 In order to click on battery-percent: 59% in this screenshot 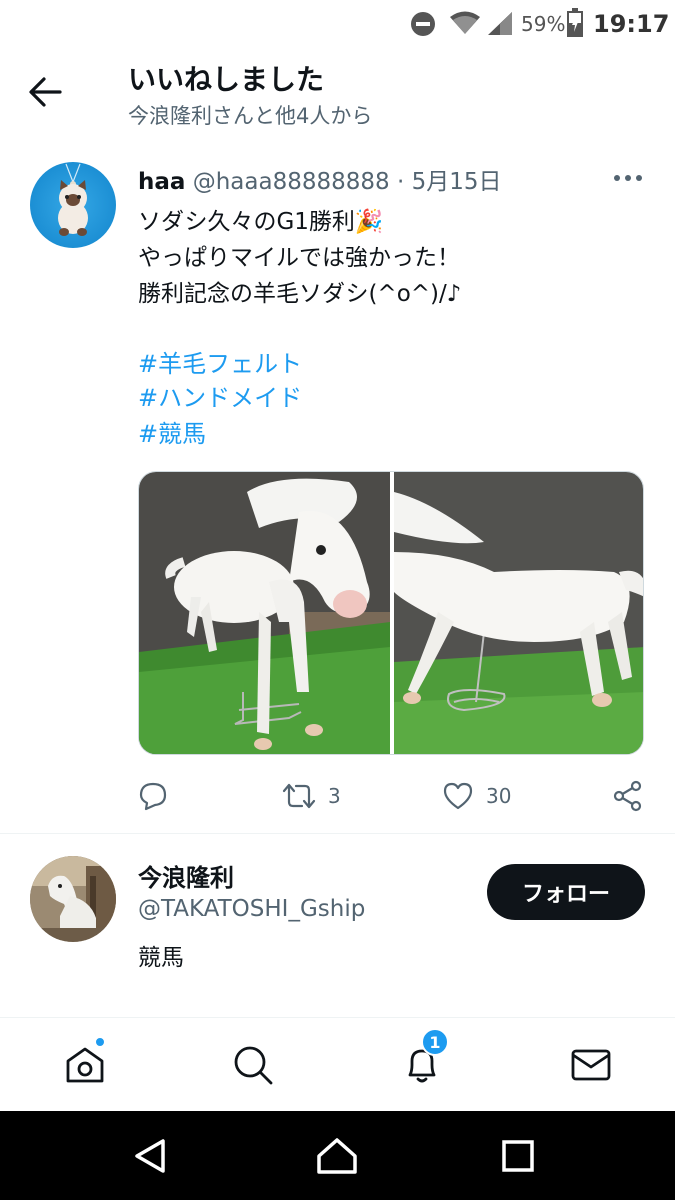, I will do `click(543, 24)`.